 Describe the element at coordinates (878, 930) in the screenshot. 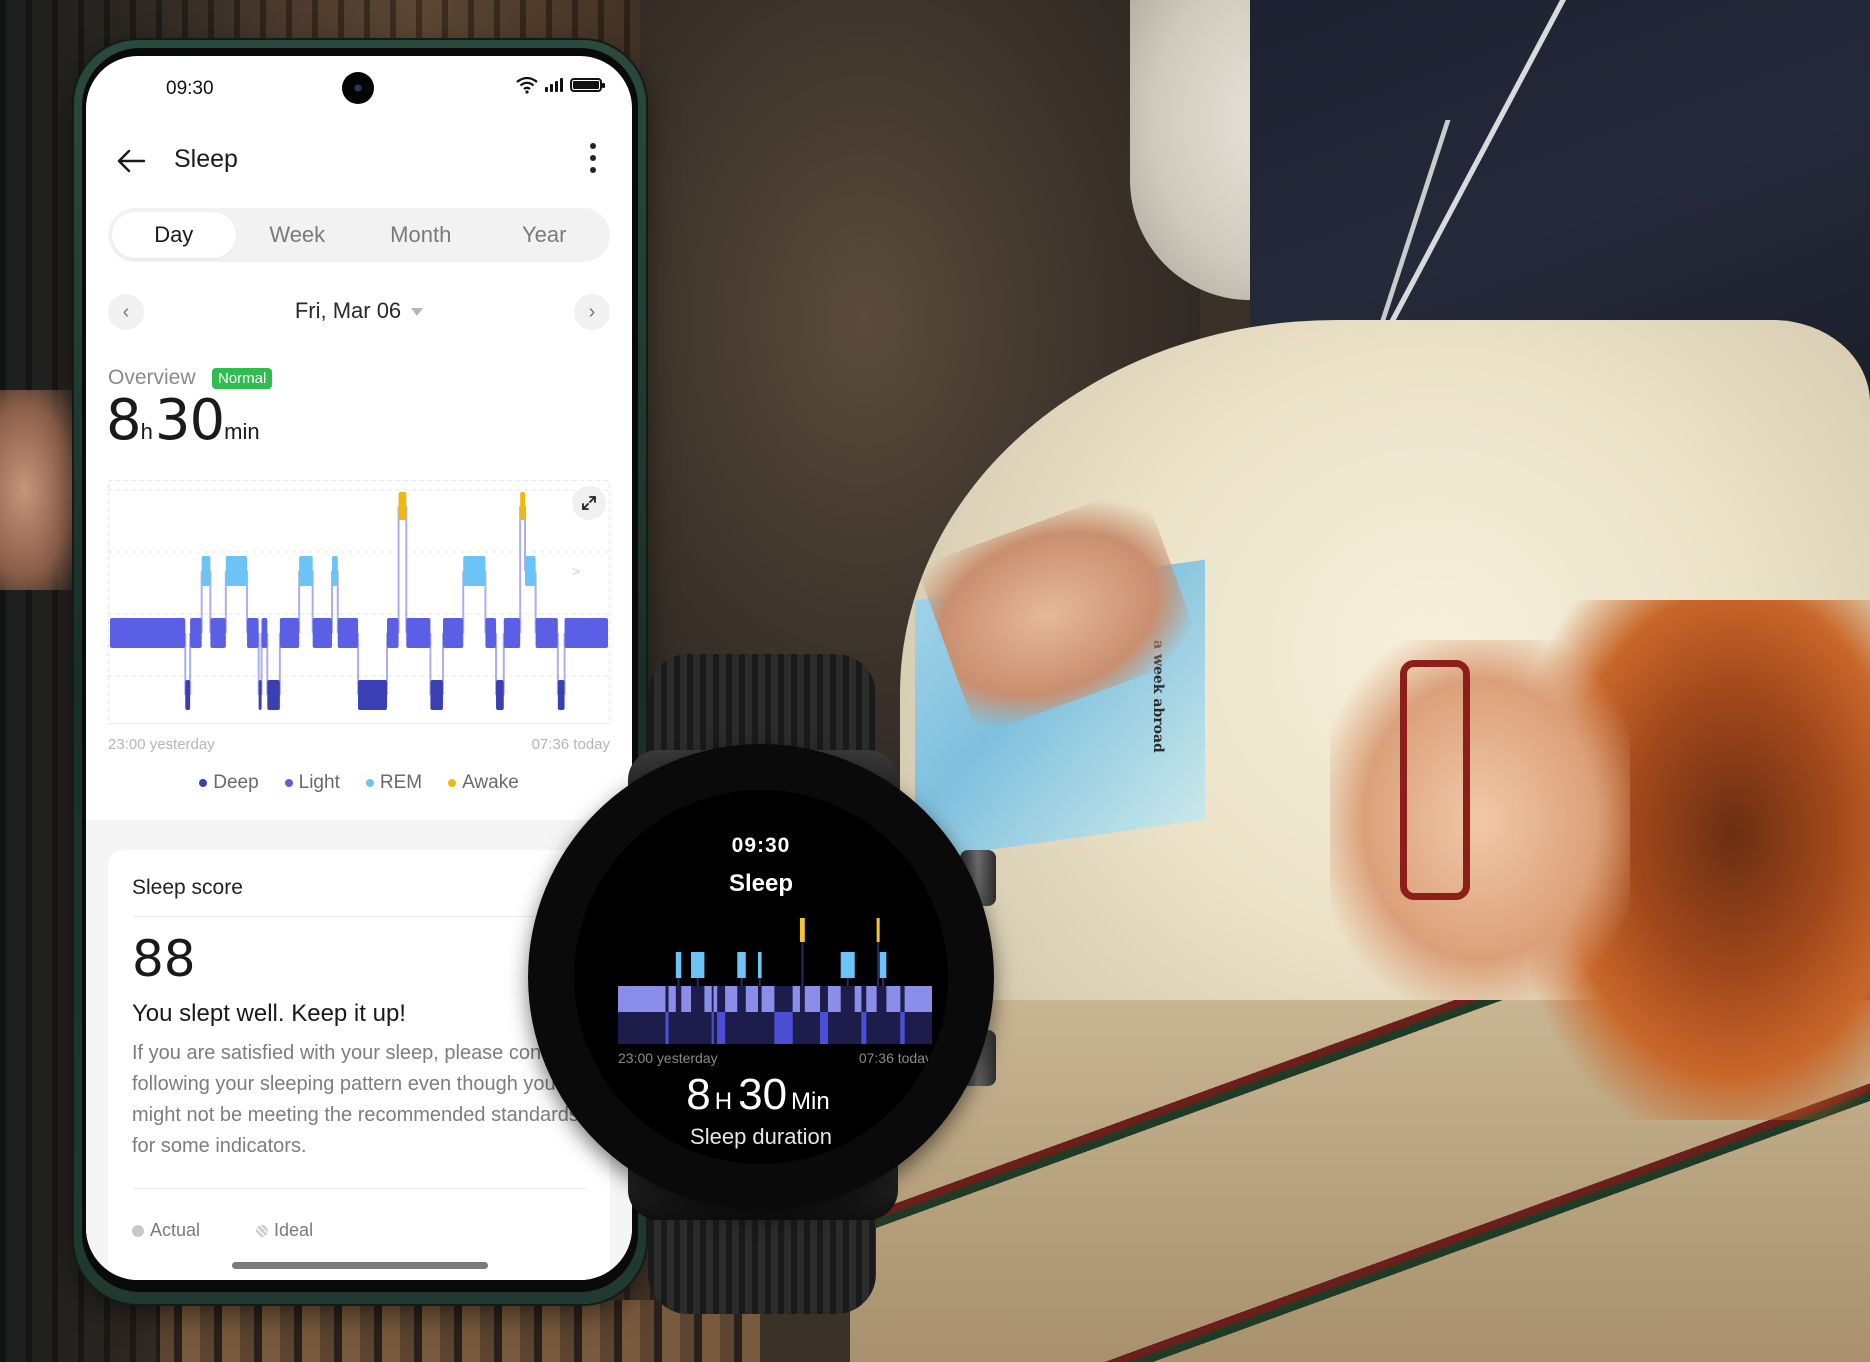

I see `watch-stage-bar-awake` at that location.